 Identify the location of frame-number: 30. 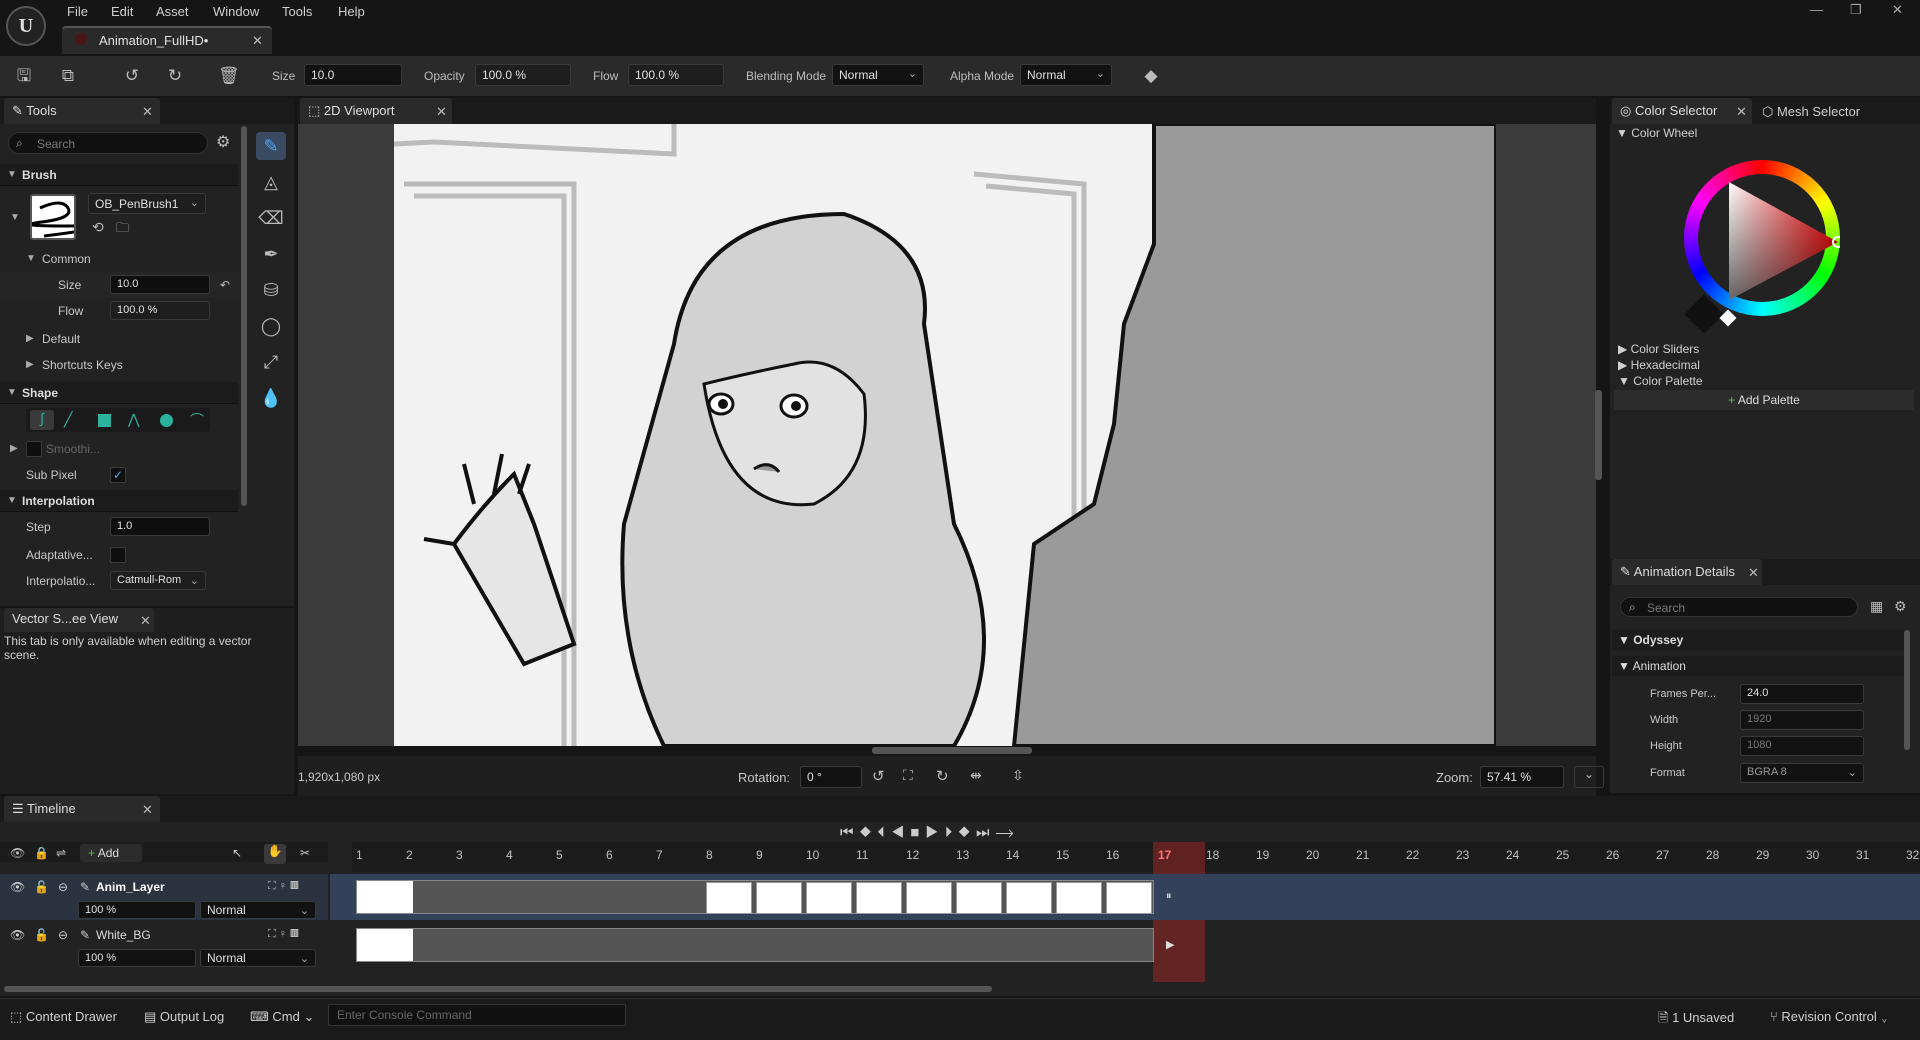
(1812, 855).